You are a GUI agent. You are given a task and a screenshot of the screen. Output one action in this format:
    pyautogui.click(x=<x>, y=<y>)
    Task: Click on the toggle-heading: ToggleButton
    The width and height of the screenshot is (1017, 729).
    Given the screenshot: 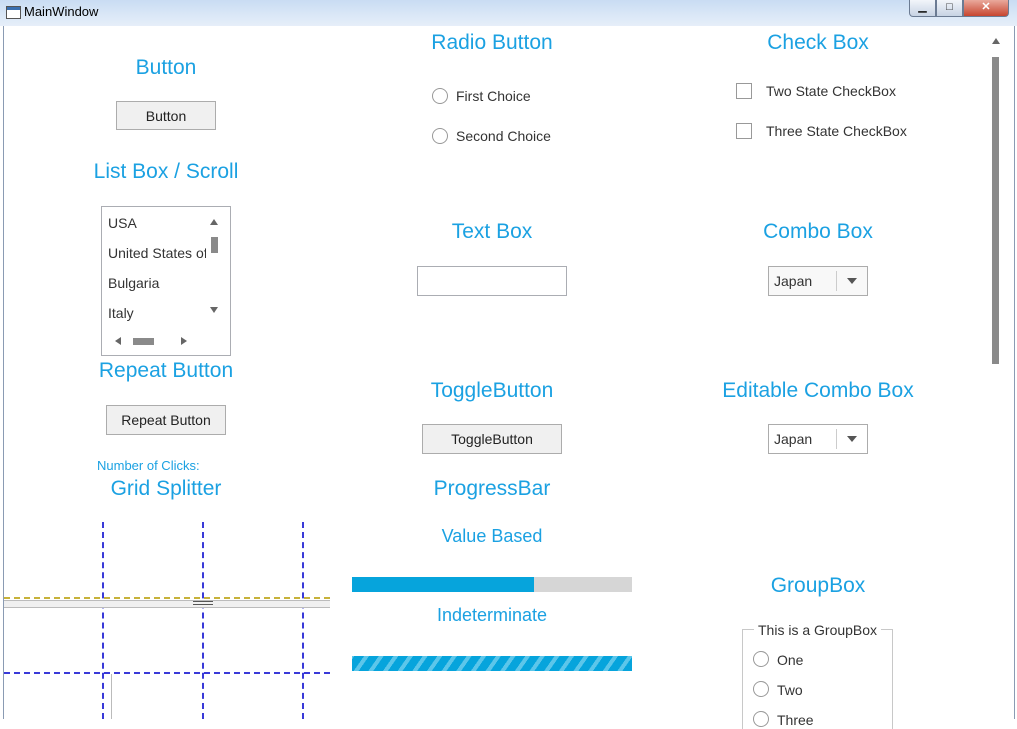 What is the action you would take?
    pyautogui.click(x=492, y=390)
    